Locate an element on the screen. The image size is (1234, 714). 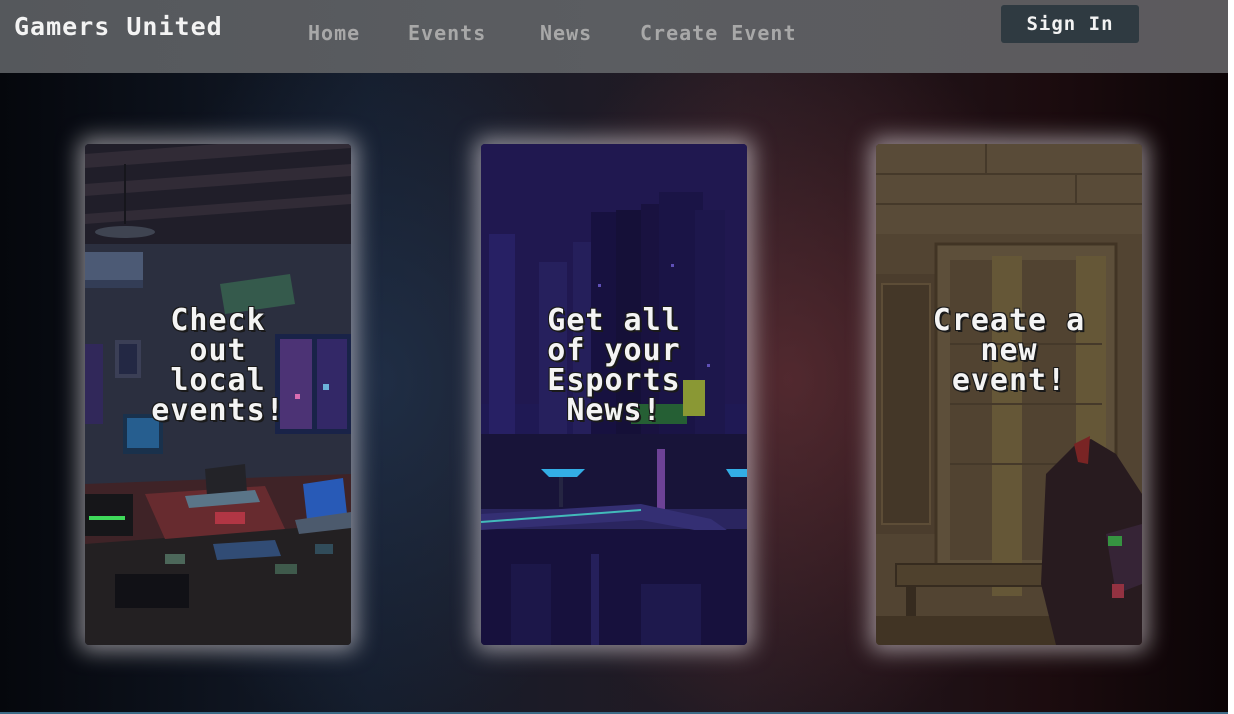
nav-events: Events is located at coordinates (447, 33).